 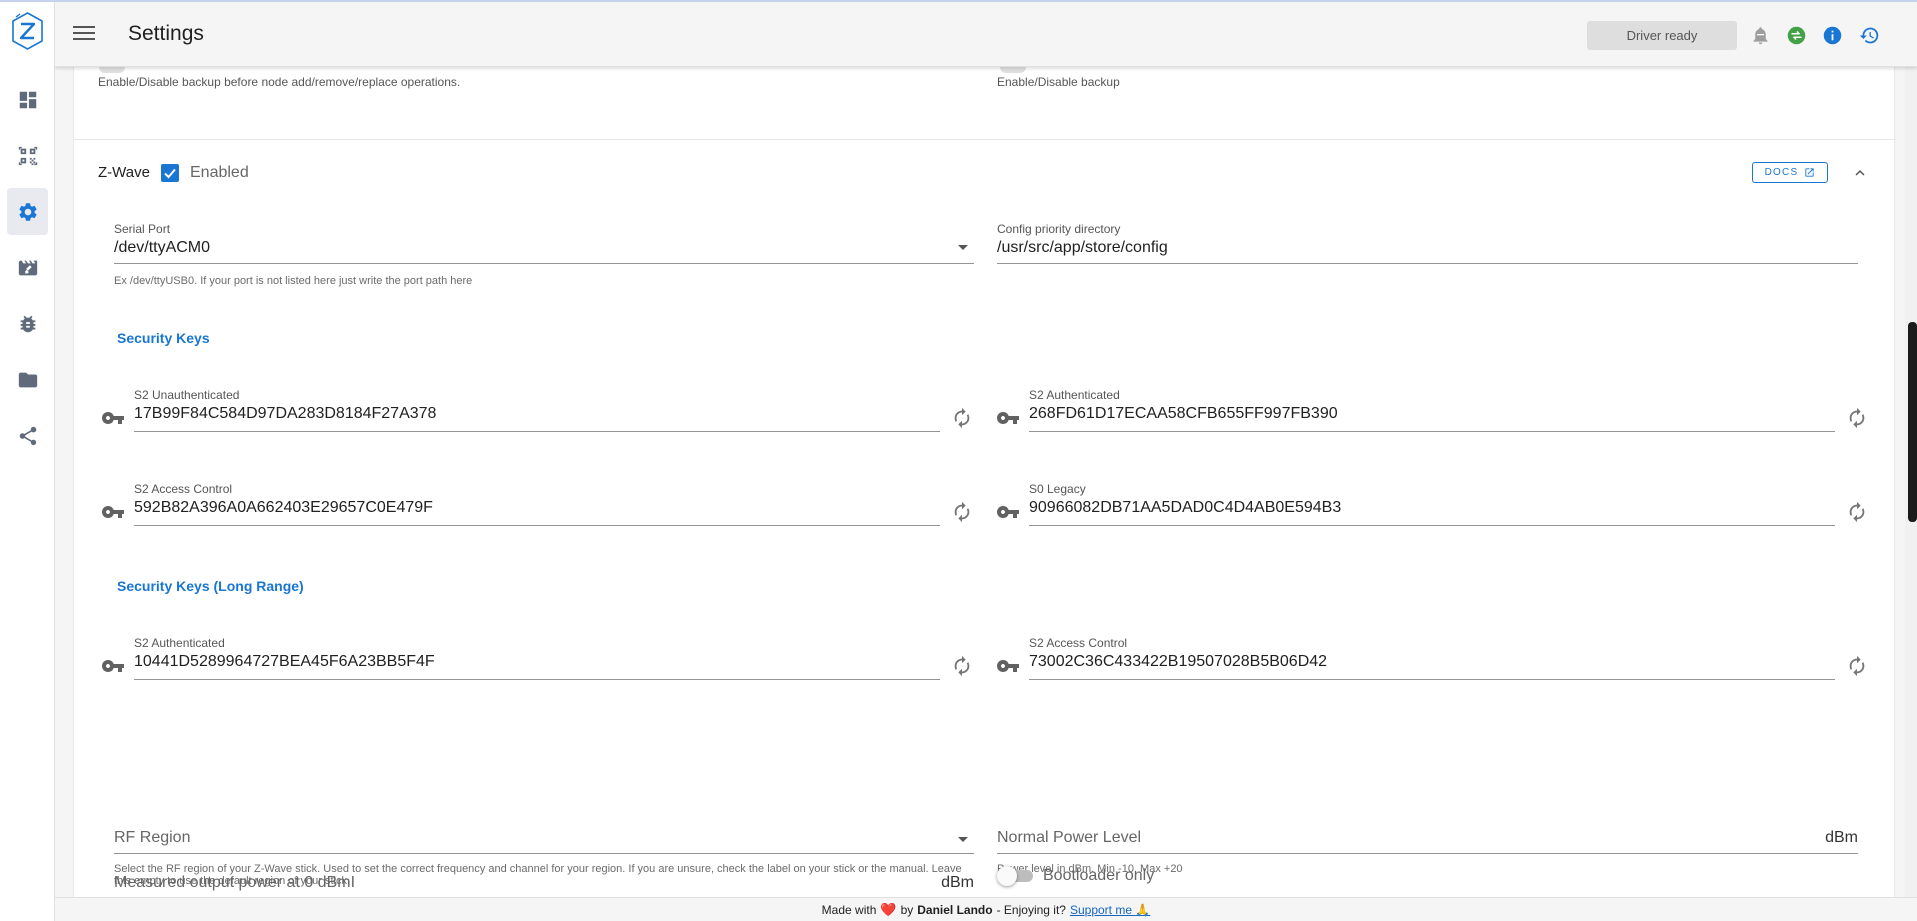 I want to click on page-title: Settings, so click(x=166, y=33).